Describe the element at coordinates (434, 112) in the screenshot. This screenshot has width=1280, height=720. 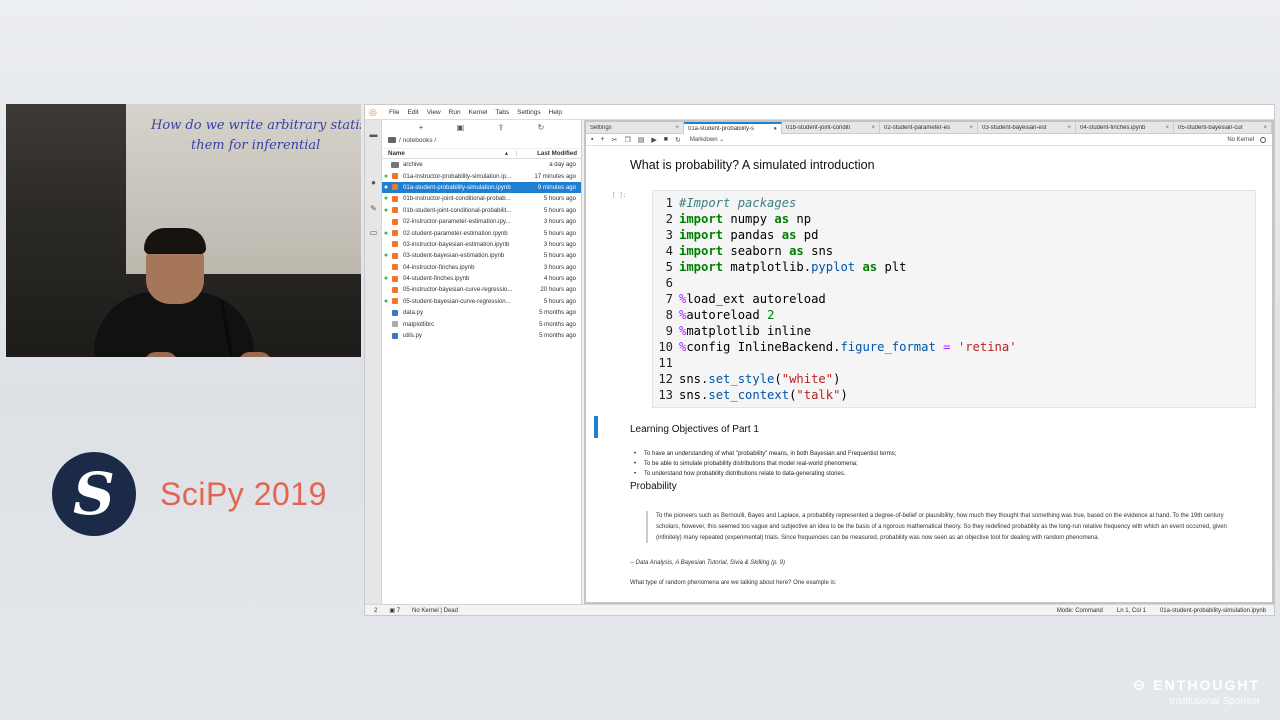
I see `menu-view: View` at that location.